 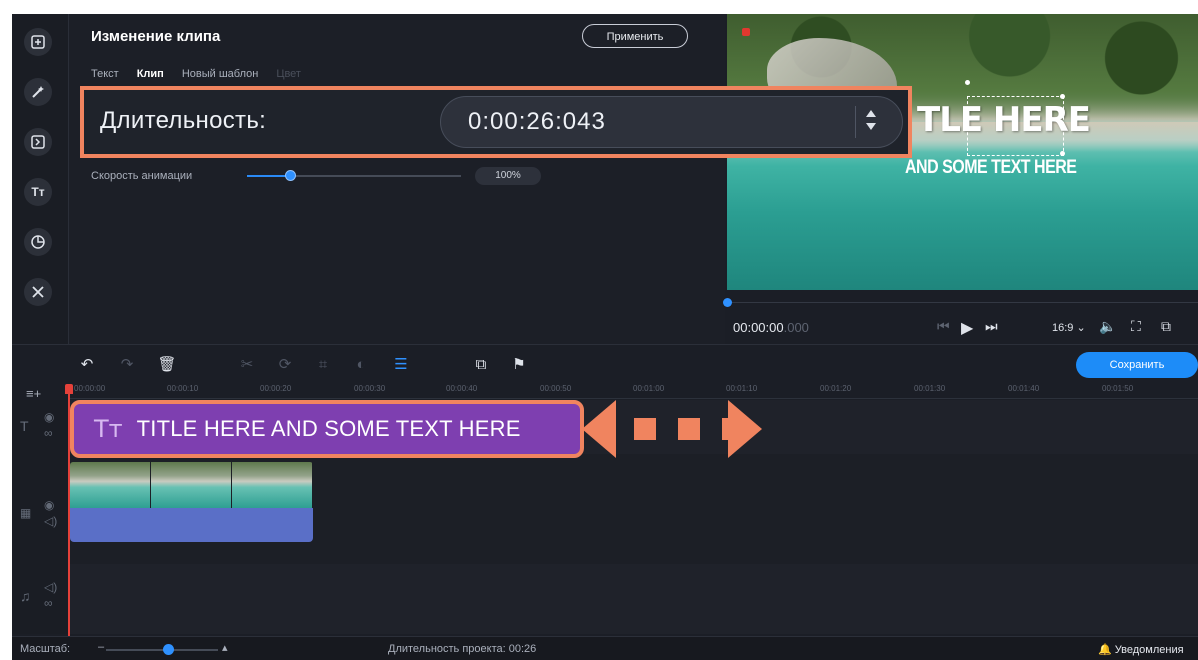 I want to click on volume-icon: 🔈, so click(x=1107, y=326).